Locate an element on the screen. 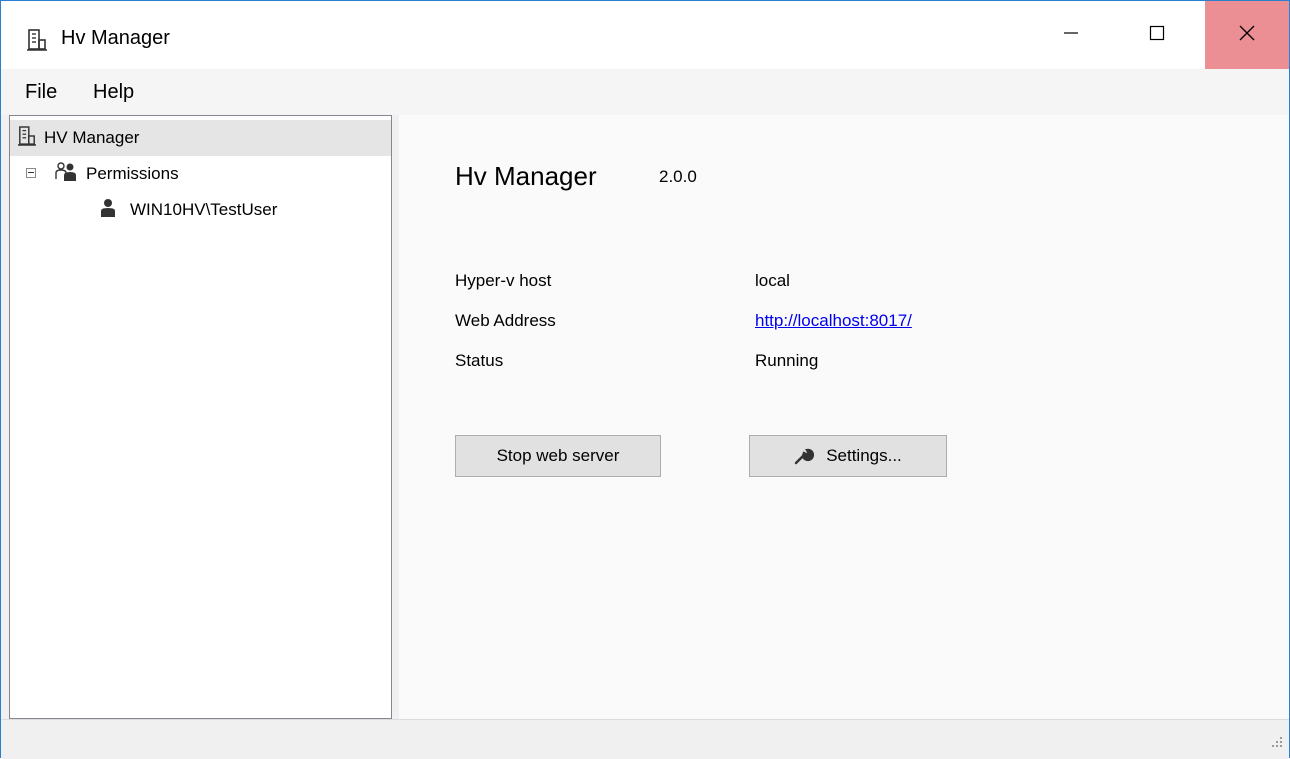 This screenshot has width=1290, height=759. app-name: Hv Manager is located at coordinates (526, 176).